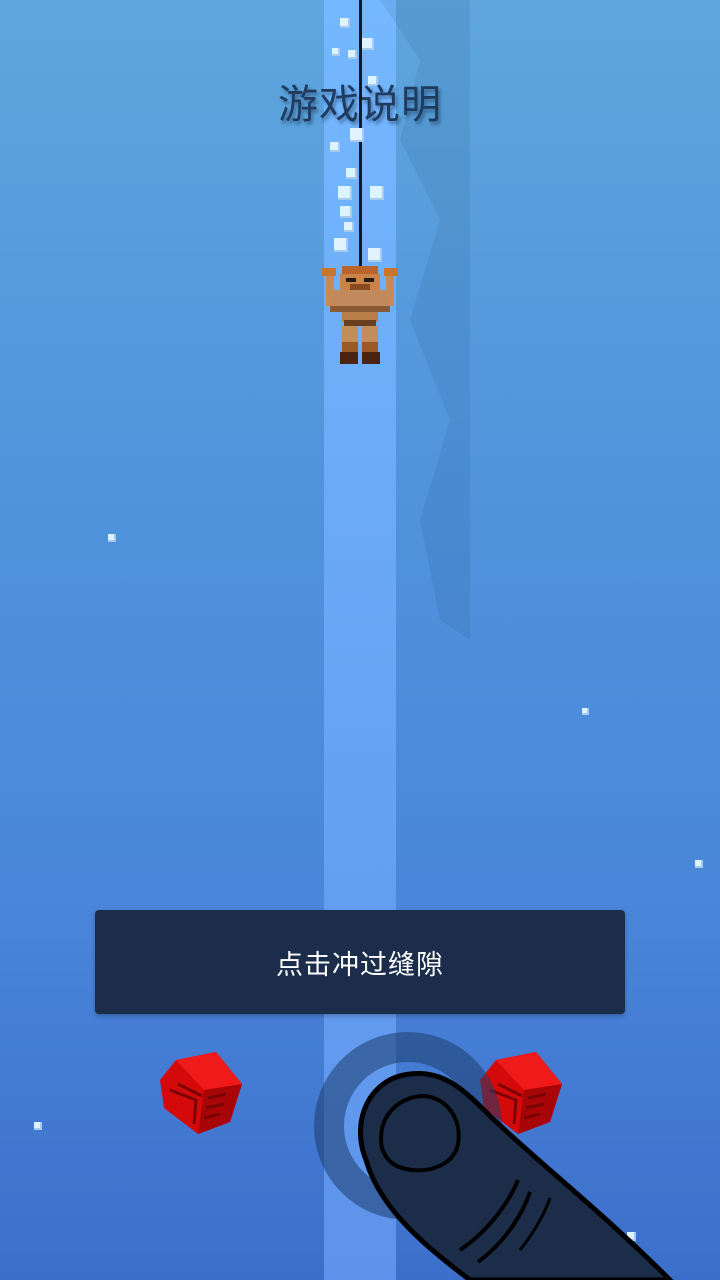 The width and height of the screenshot is (720, 1280). I want to click on climber-character-icon, so click(360, 315).